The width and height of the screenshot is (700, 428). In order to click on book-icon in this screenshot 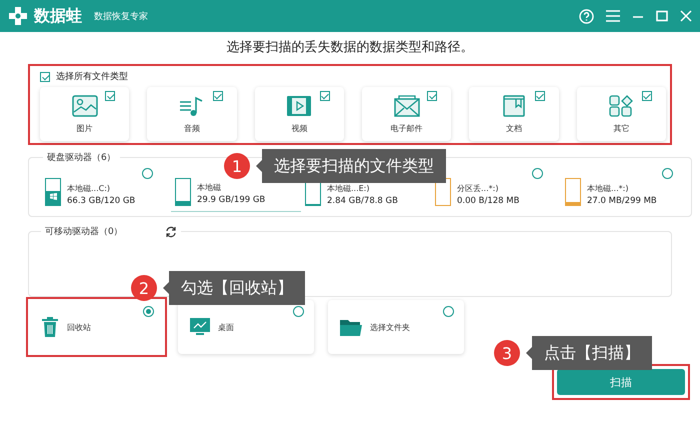, I will do `click(513, 105)`.